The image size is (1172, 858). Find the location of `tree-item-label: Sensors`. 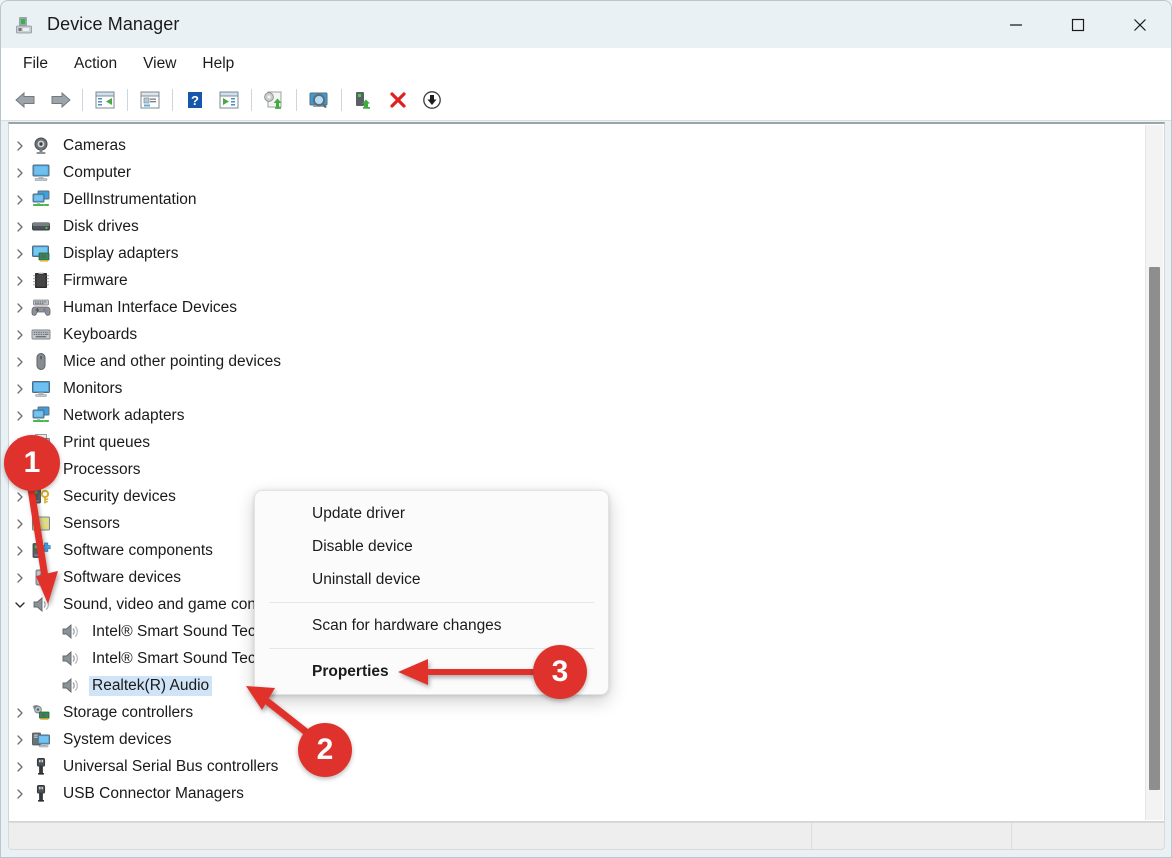

tree-item-label: Sensors is located at coordinates (91, 523).